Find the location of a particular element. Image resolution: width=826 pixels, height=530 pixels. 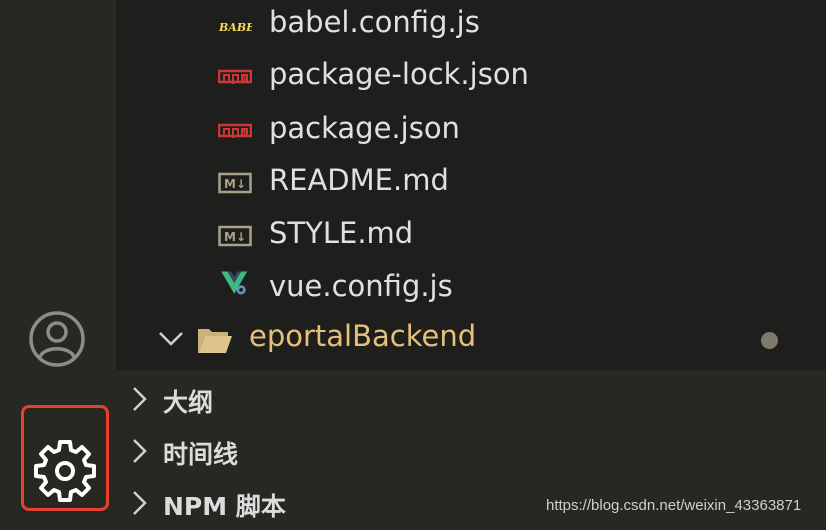

folder-label: eportalBackend is located at coordinates (363, 336).